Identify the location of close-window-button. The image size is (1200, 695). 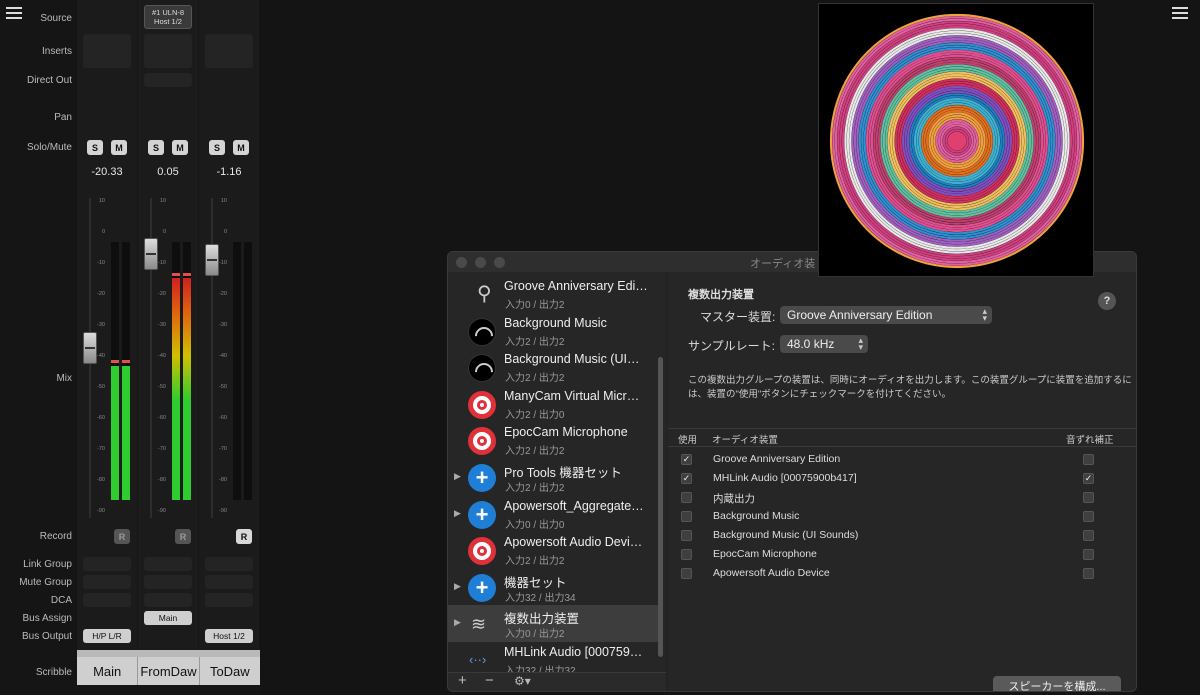
(461, 262).